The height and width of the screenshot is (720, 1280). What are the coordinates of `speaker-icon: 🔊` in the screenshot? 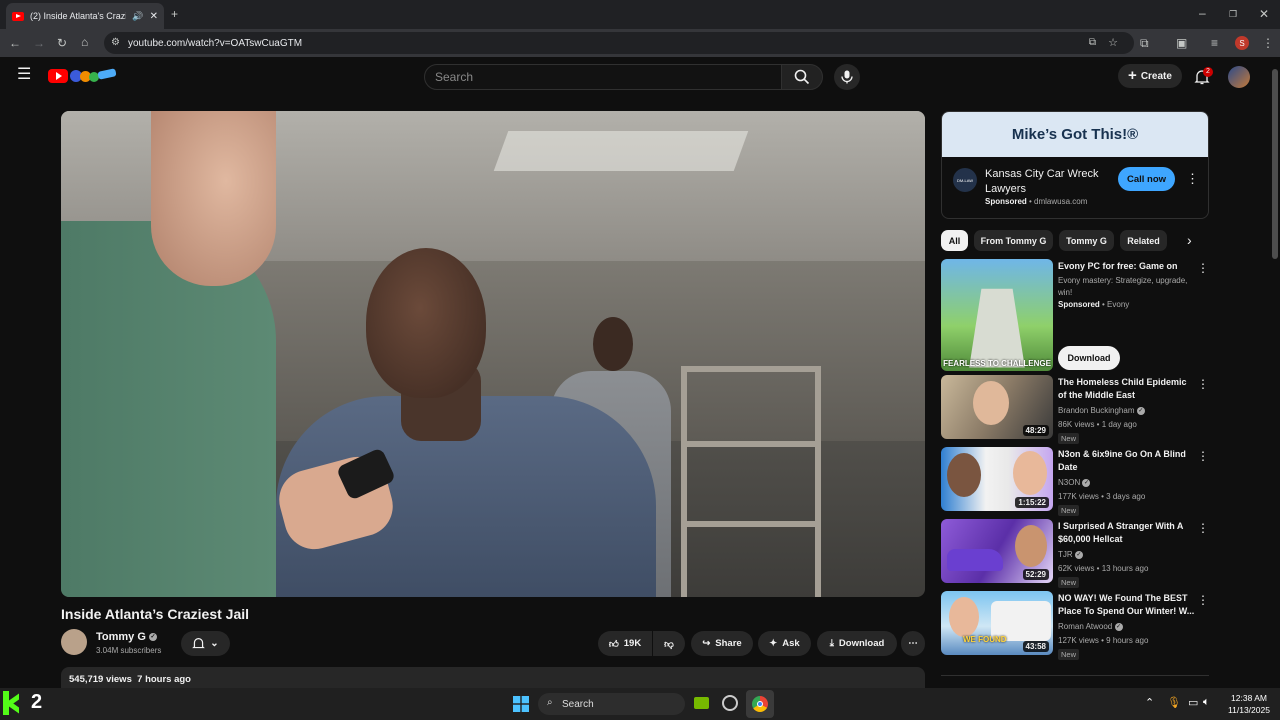 It's located at (137, 16).